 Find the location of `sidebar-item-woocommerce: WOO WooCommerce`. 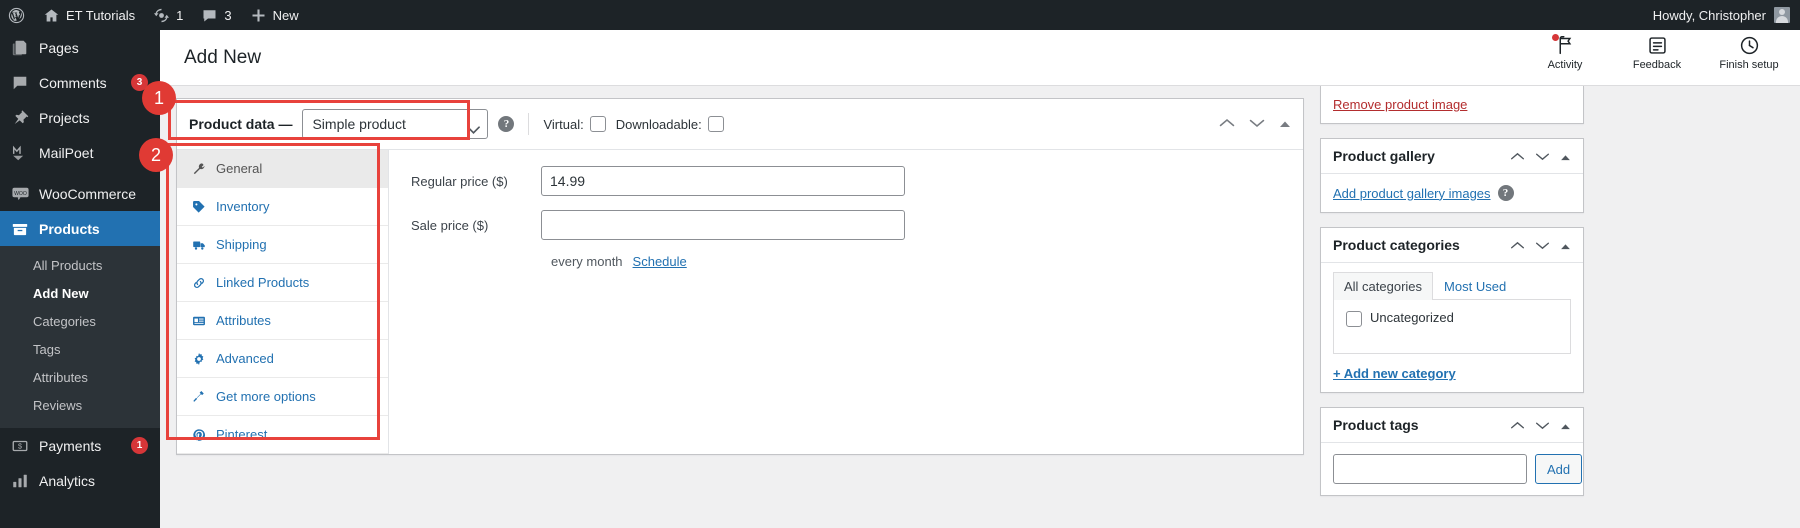

sidebar-item-woocommerce: WOO WooCommerce is located at coordinates (80, 193).